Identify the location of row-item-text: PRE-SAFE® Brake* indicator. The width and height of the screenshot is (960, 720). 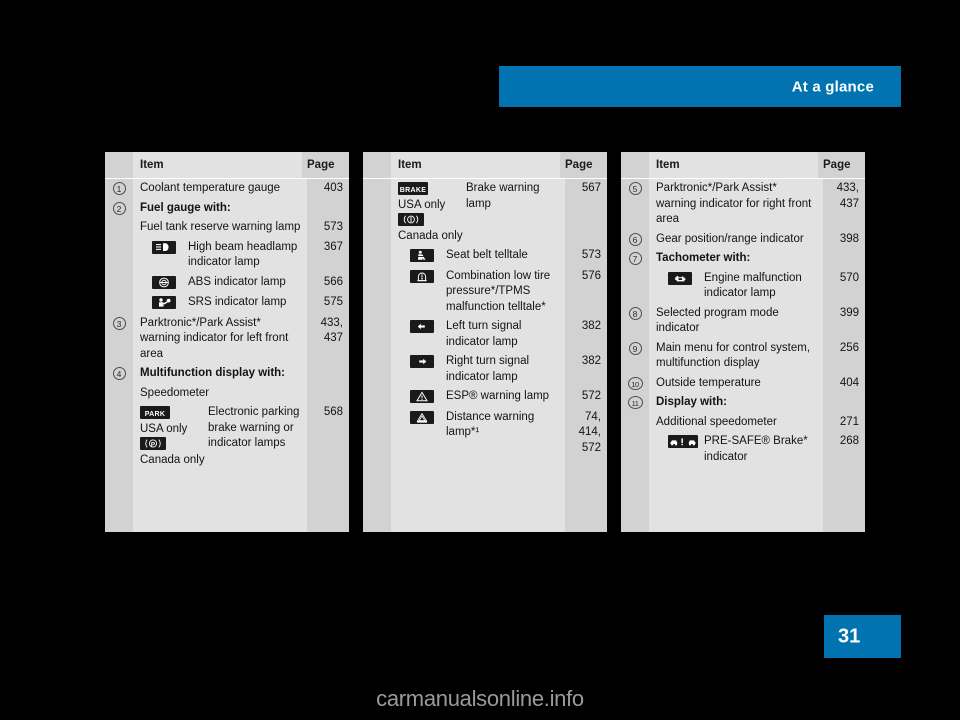
(756, 449).